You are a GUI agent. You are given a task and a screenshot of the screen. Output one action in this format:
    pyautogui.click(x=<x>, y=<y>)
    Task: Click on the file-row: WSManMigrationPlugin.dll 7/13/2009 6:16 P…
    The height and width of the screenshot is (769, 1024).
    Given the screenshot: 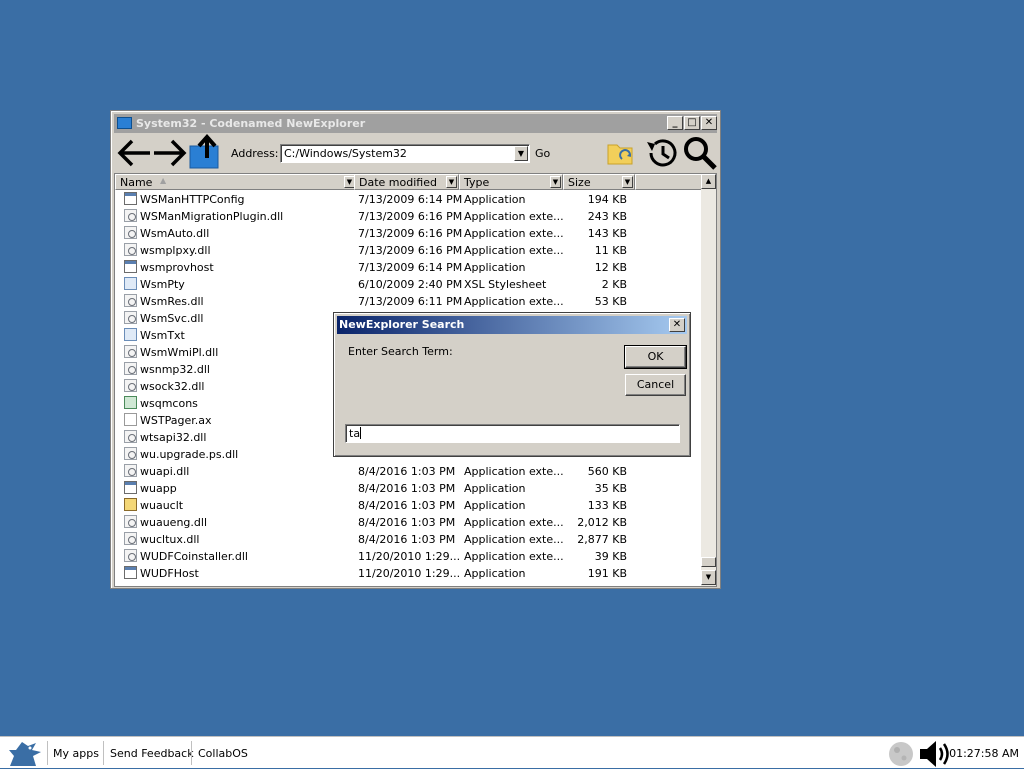 What is the action you would take?
    pyautogui.click(x=409, y=216)
    